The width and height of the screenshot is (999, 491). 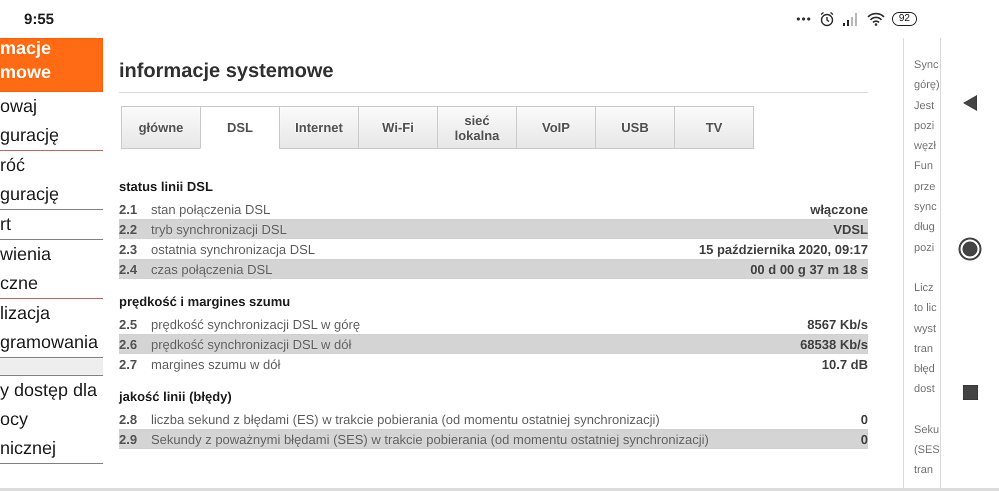 I want to click on clock-time: 9:55, so click(x=39, y=19).